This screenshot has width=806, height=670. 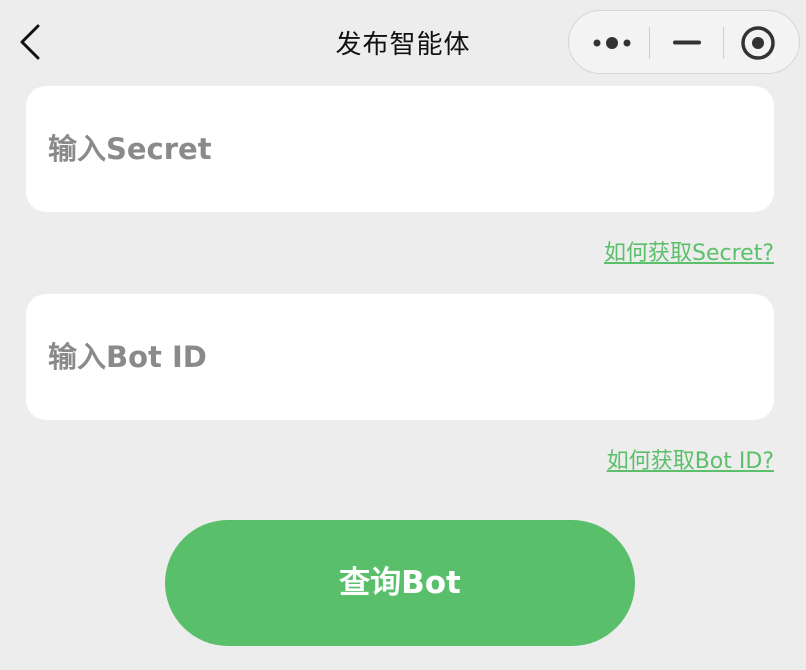 What do you see at coordinates (400, 583) in the screenshot?
I see `query-bot-button: 查询Bot` at bounding box center [400, 583].